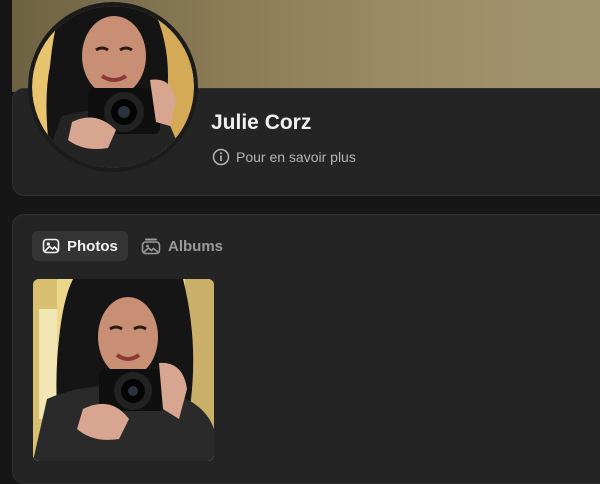  What do you see at coordinates (261, 122) in the screenshot?
I see `profile-name: Julie Corz` at bounding box center [261, 122].